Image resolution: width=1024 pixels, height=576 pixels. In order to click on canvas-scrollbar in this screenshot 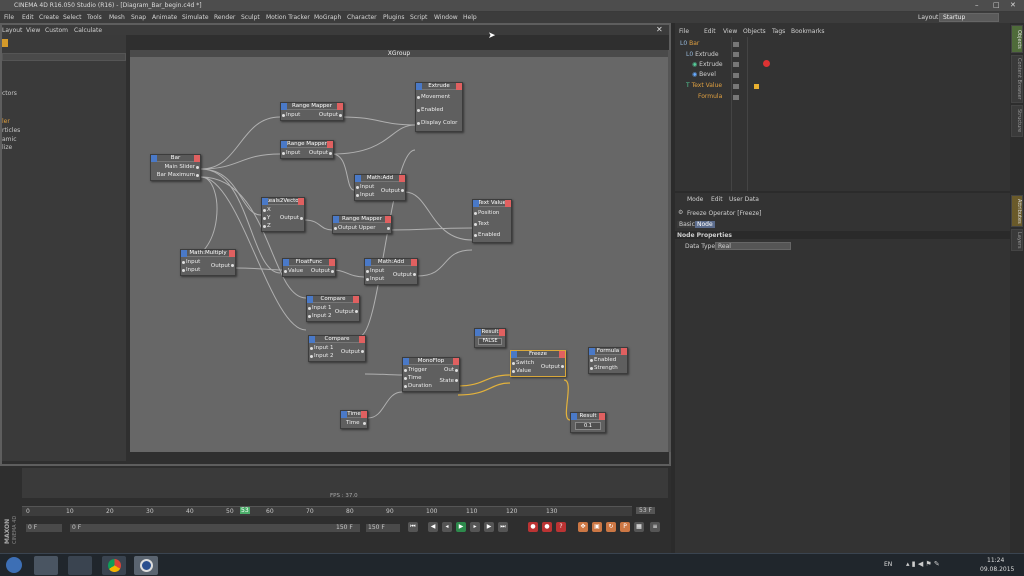, I will do `click(669, 251)`.